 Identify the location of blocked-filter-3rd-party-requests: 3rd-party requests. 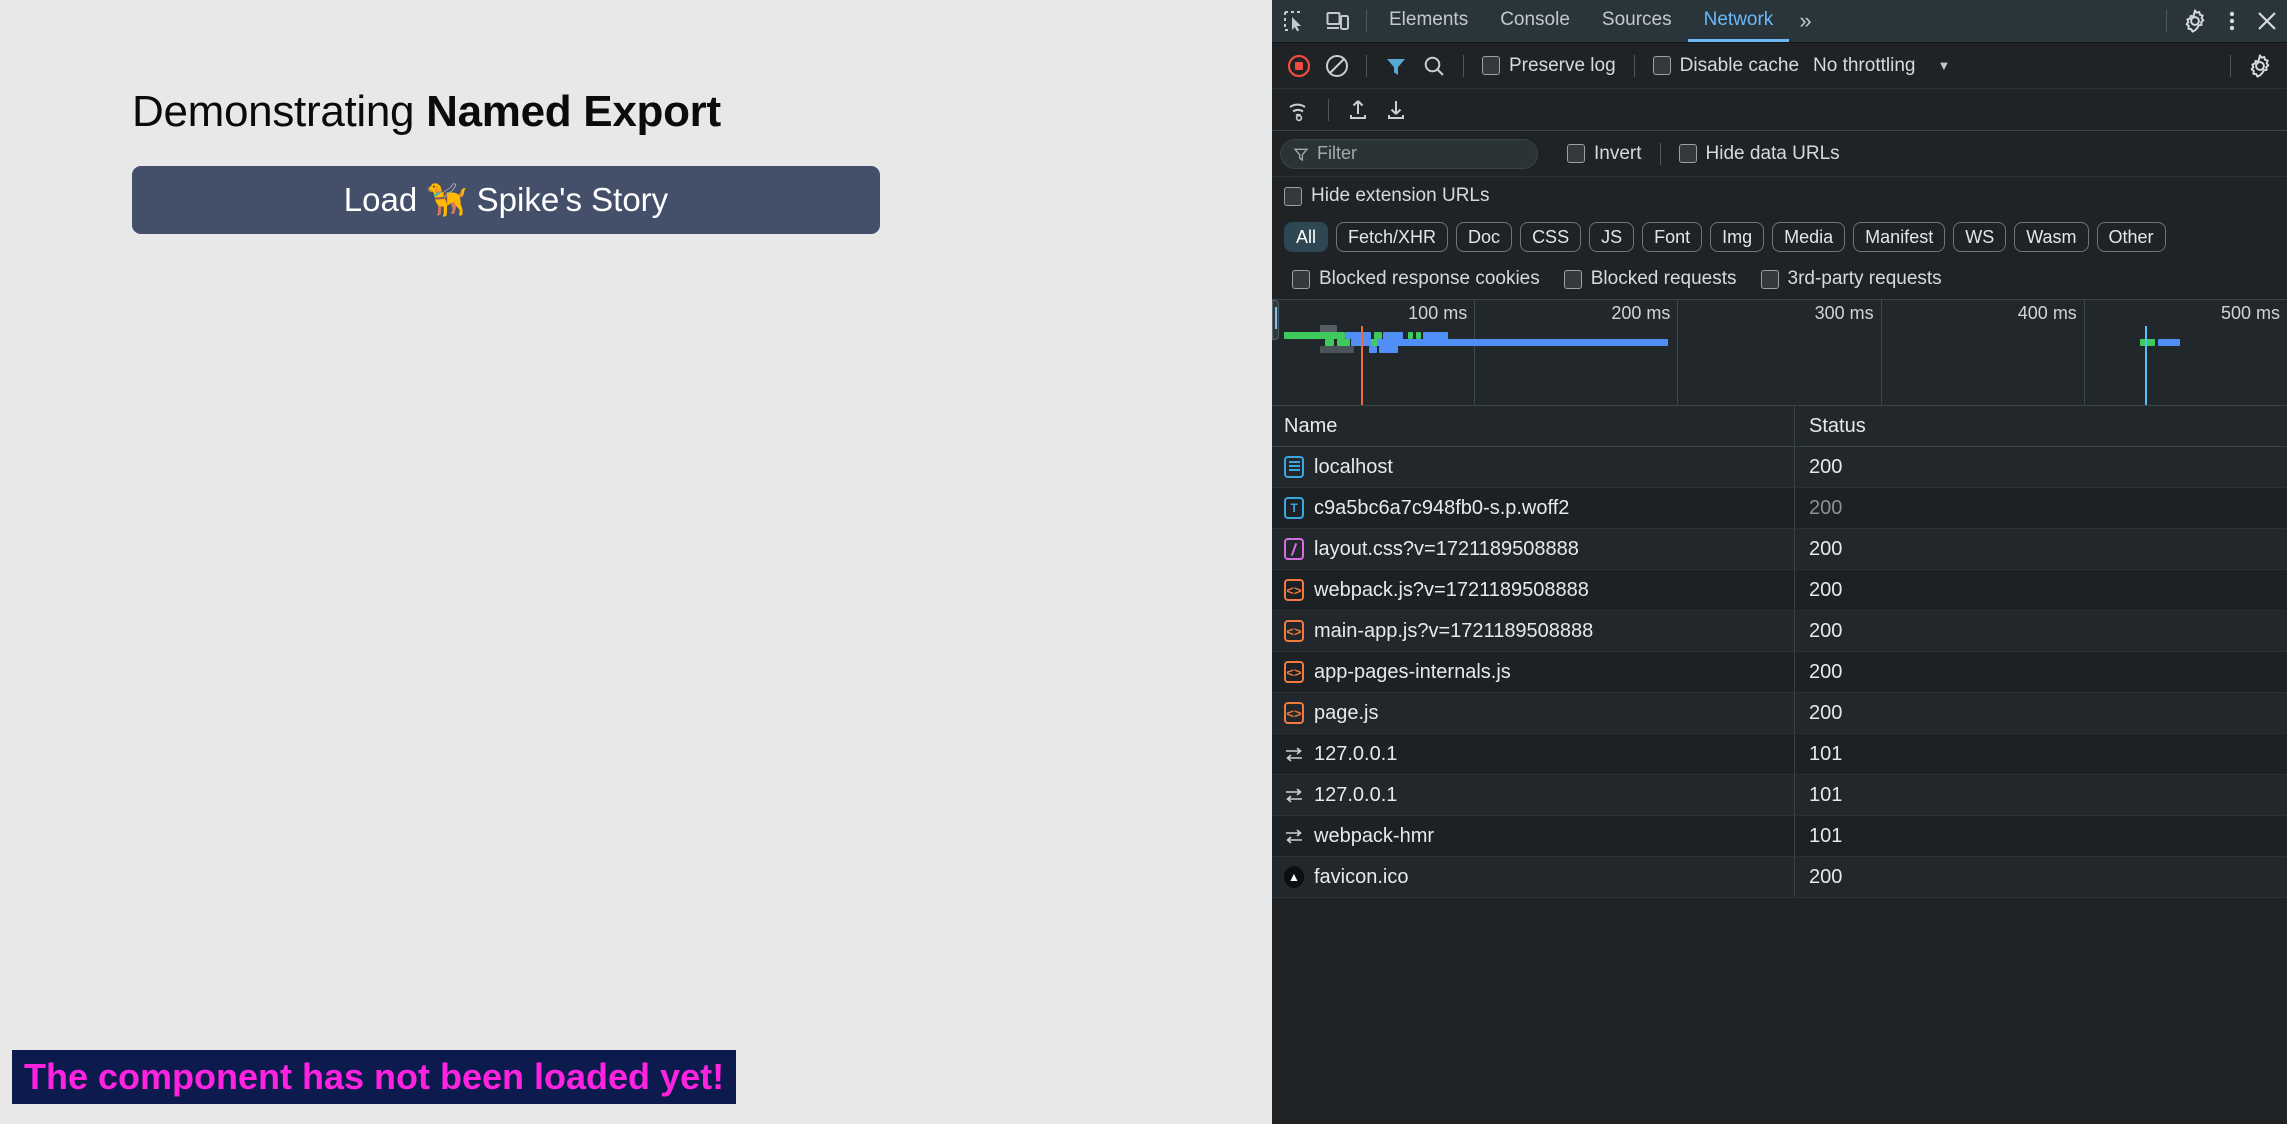
(1851, 279).